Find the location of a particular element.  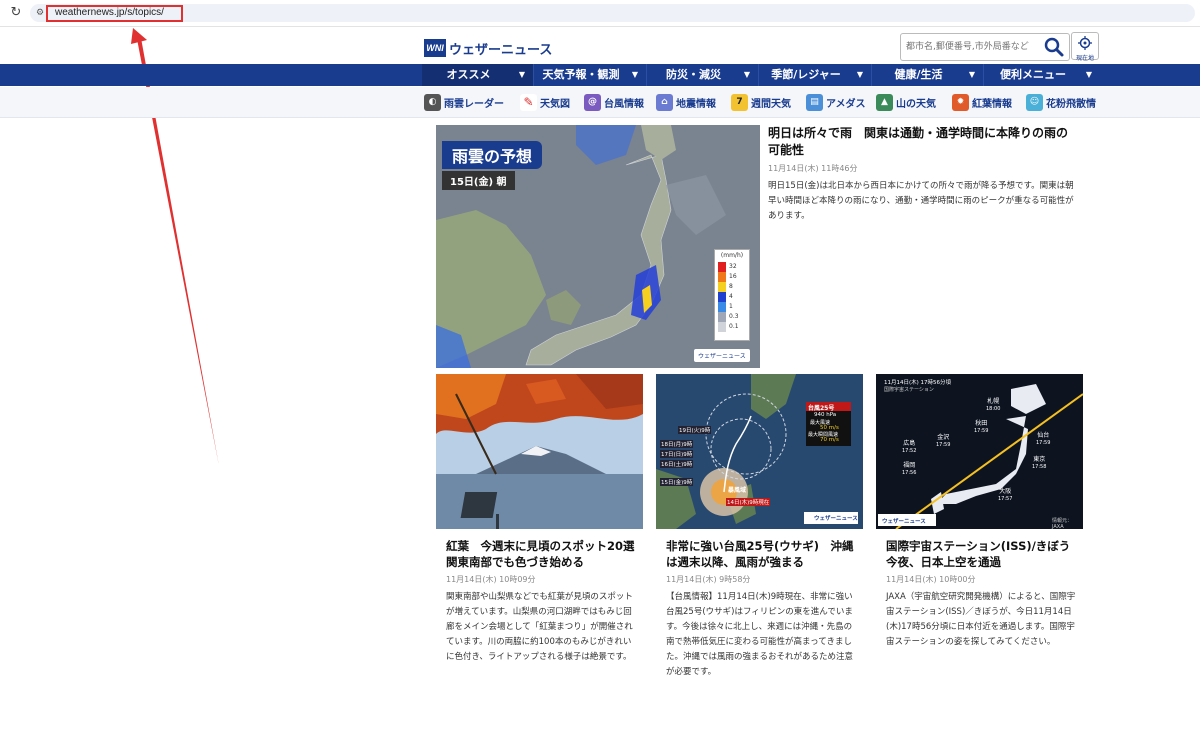

site-info-icon: ⚙ is located at coordinates (41, 13).